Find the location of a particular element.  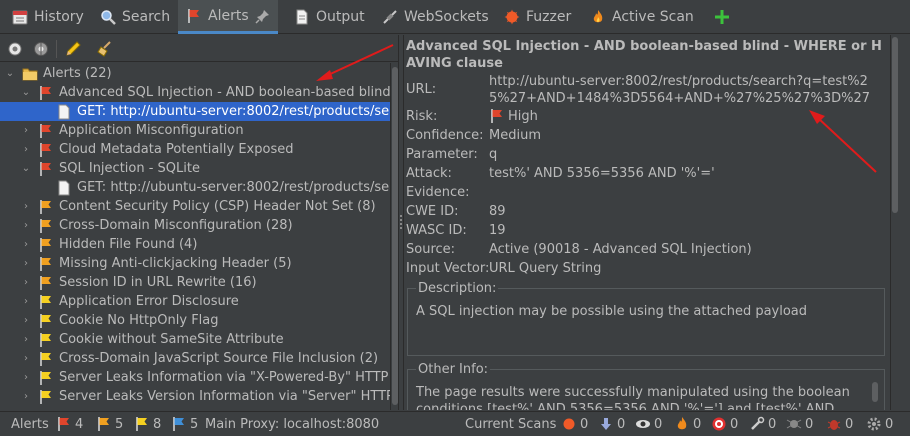

filter-icon is located at coordinates (15, 49).